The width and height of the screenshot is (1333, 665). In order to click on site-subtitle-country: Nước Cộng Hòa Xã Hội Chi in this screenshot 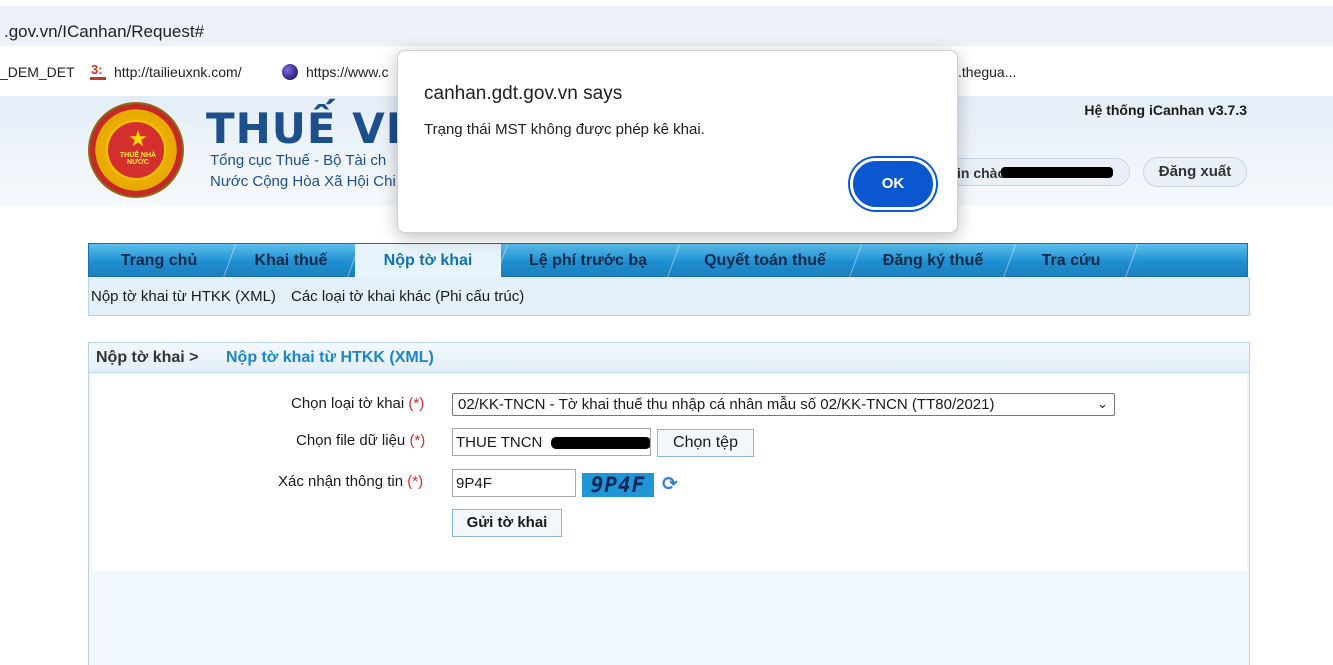, I will do `click(303, 181)`.